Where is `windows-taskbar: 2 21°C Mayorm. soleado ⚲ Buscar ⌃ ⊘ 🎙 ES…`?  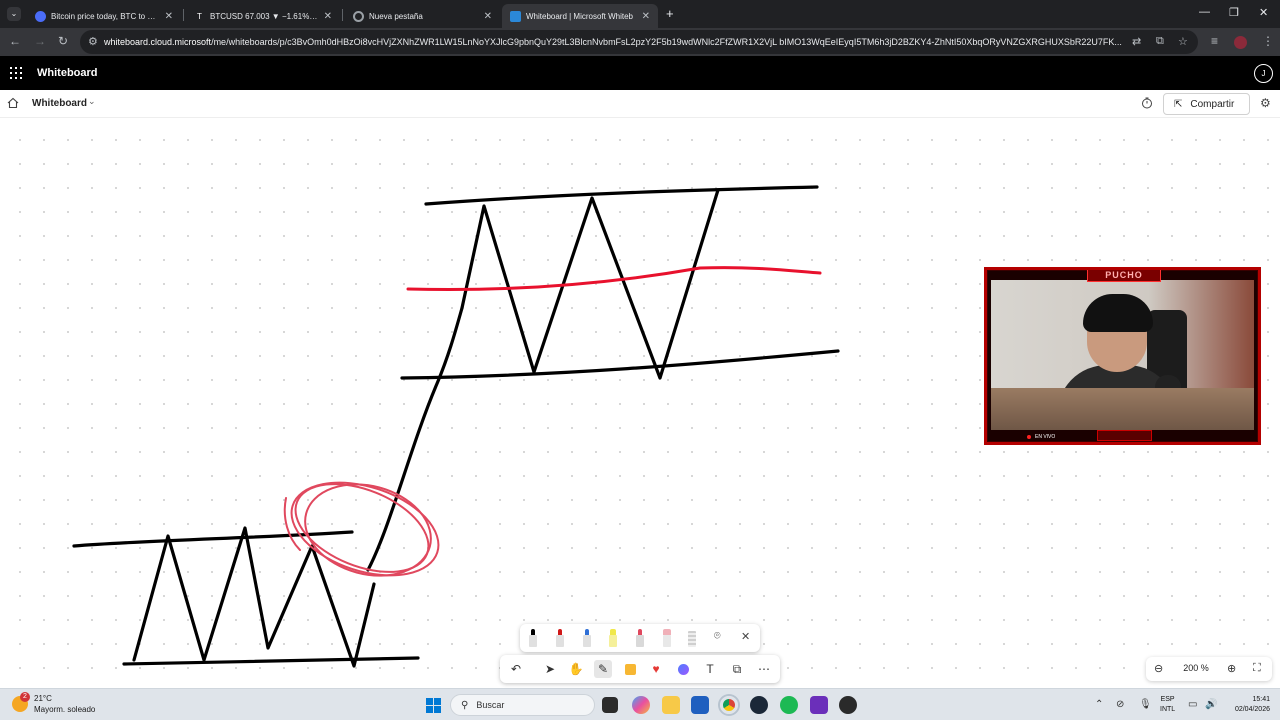
windows-taskbar: 2 21°C Mayorm. soleado ⚲ Buscar ⌃ ⊘ 🎙 ES… is located at coordinates (640, 704).